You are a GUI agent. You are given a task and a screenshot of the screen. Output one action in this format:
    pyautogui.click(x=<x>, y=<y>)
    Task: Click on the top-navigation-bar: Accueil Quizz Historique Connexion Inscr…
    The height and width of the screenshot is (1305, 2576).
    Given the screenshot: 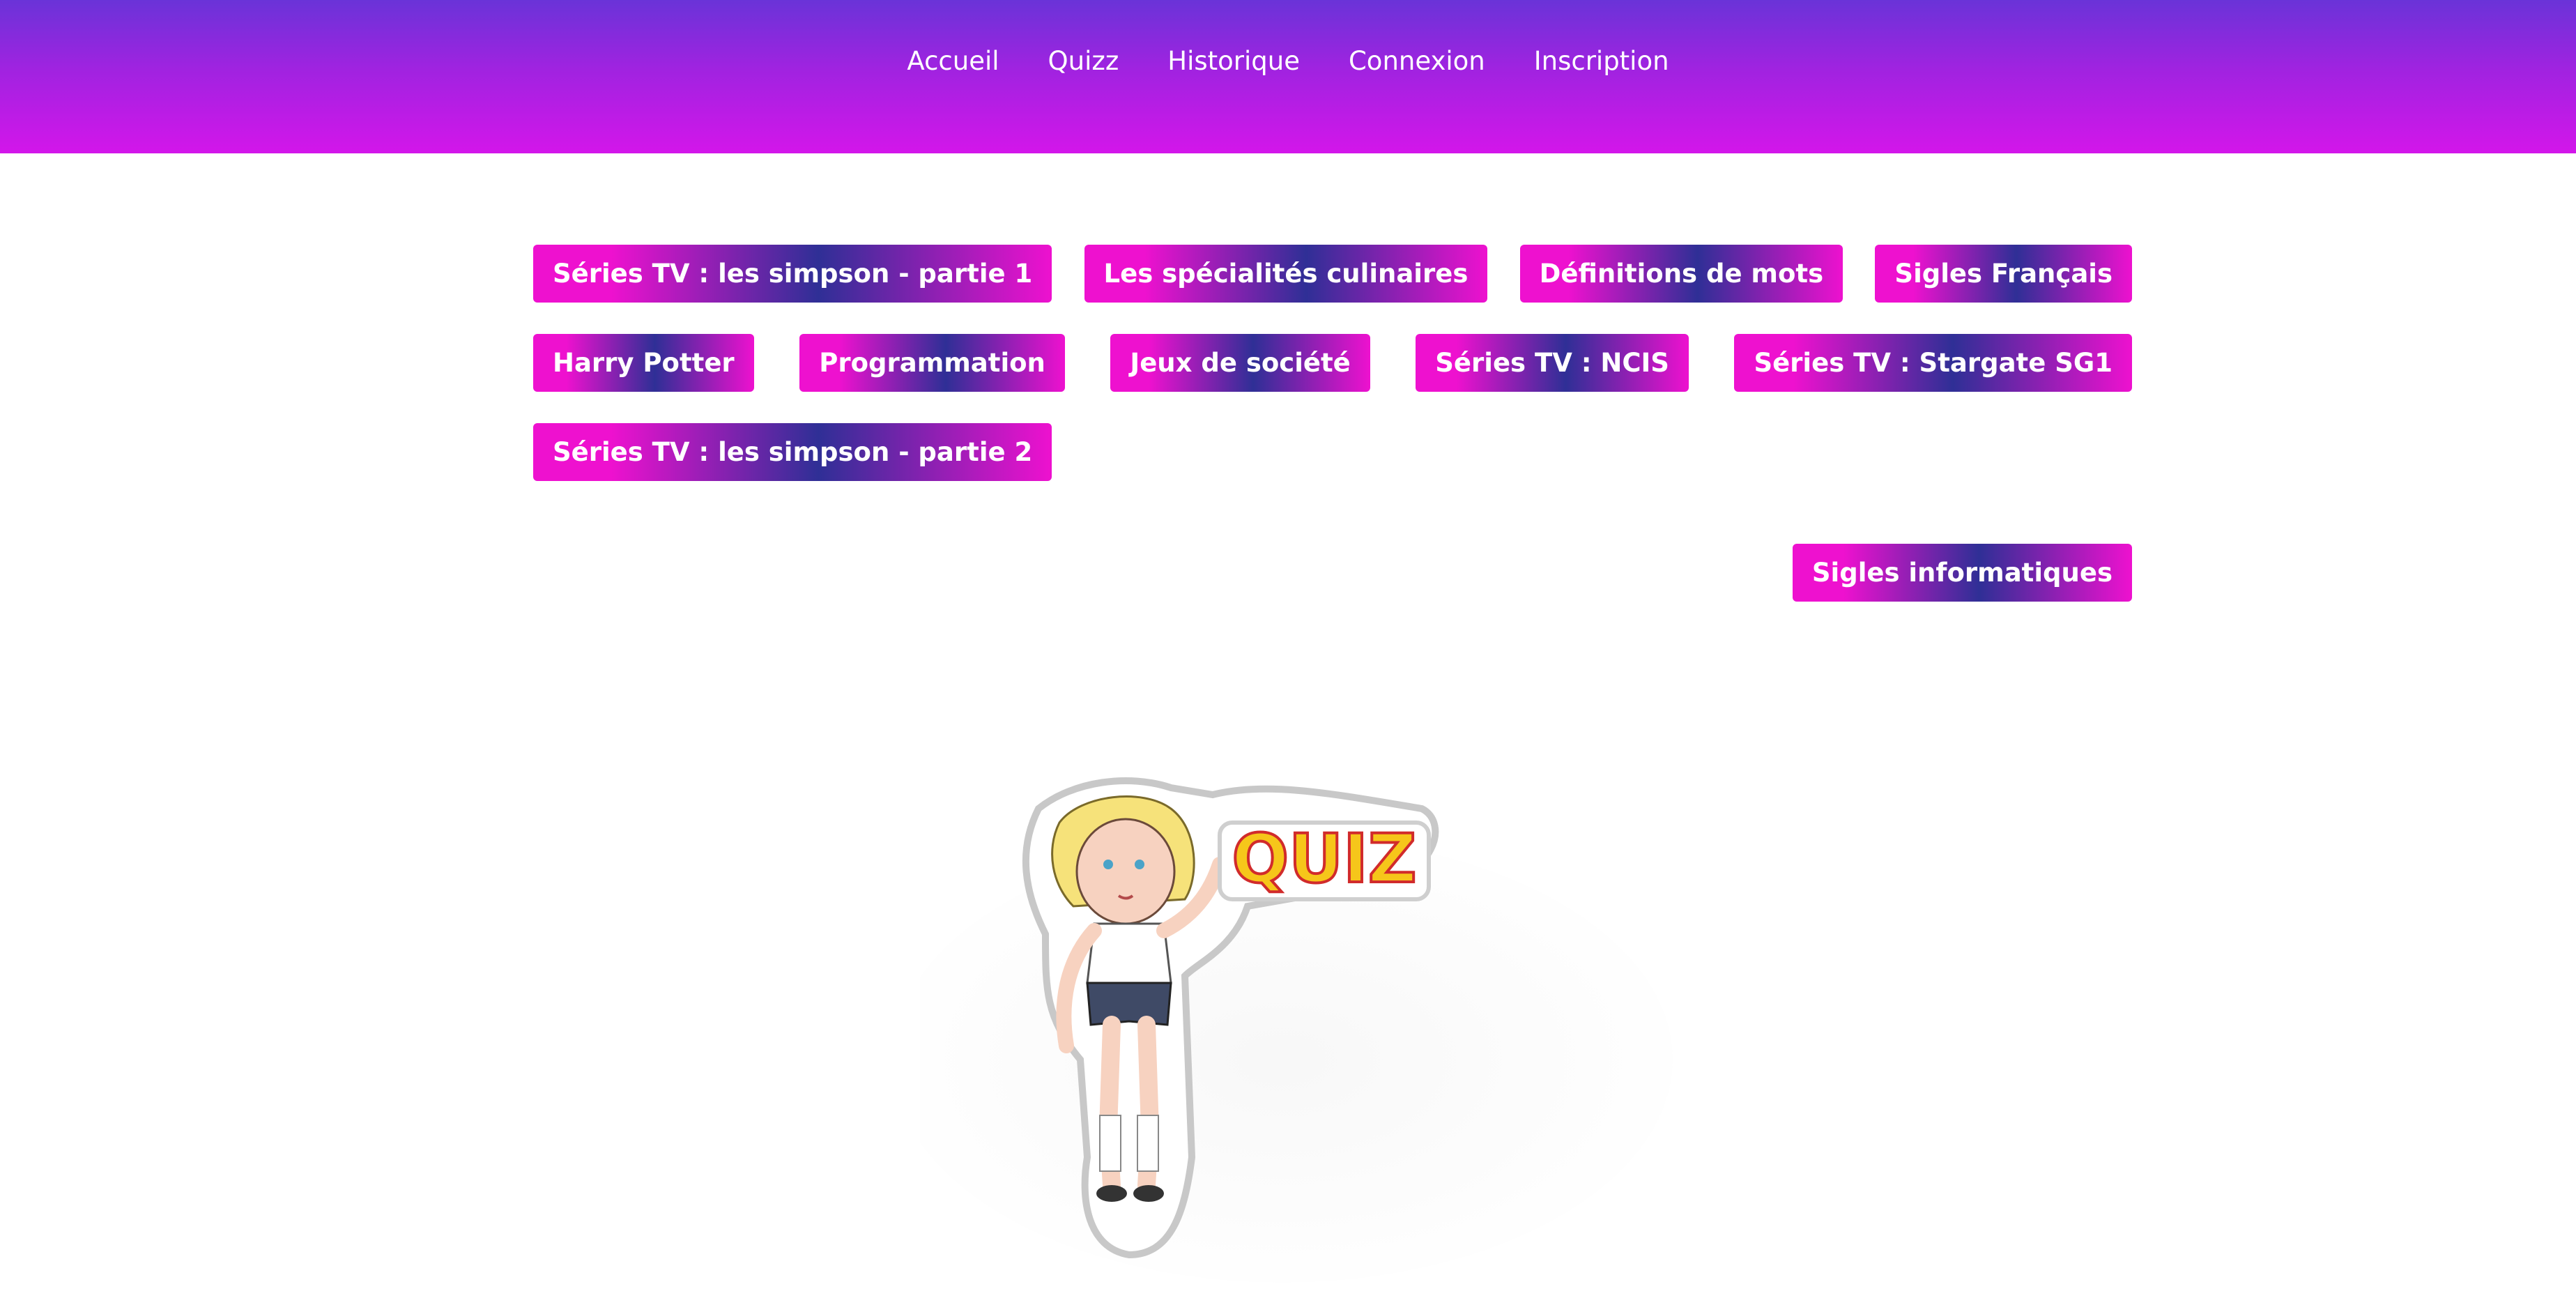 What is the action you would take?
    pyautogui.click(x=1288, y=76)
    